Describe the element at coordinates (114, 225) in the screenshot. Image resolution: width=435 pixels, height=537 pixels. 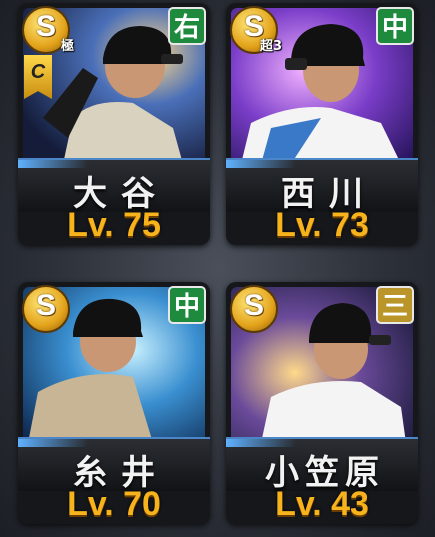
I see `player-level: Lv. 75` at that location.